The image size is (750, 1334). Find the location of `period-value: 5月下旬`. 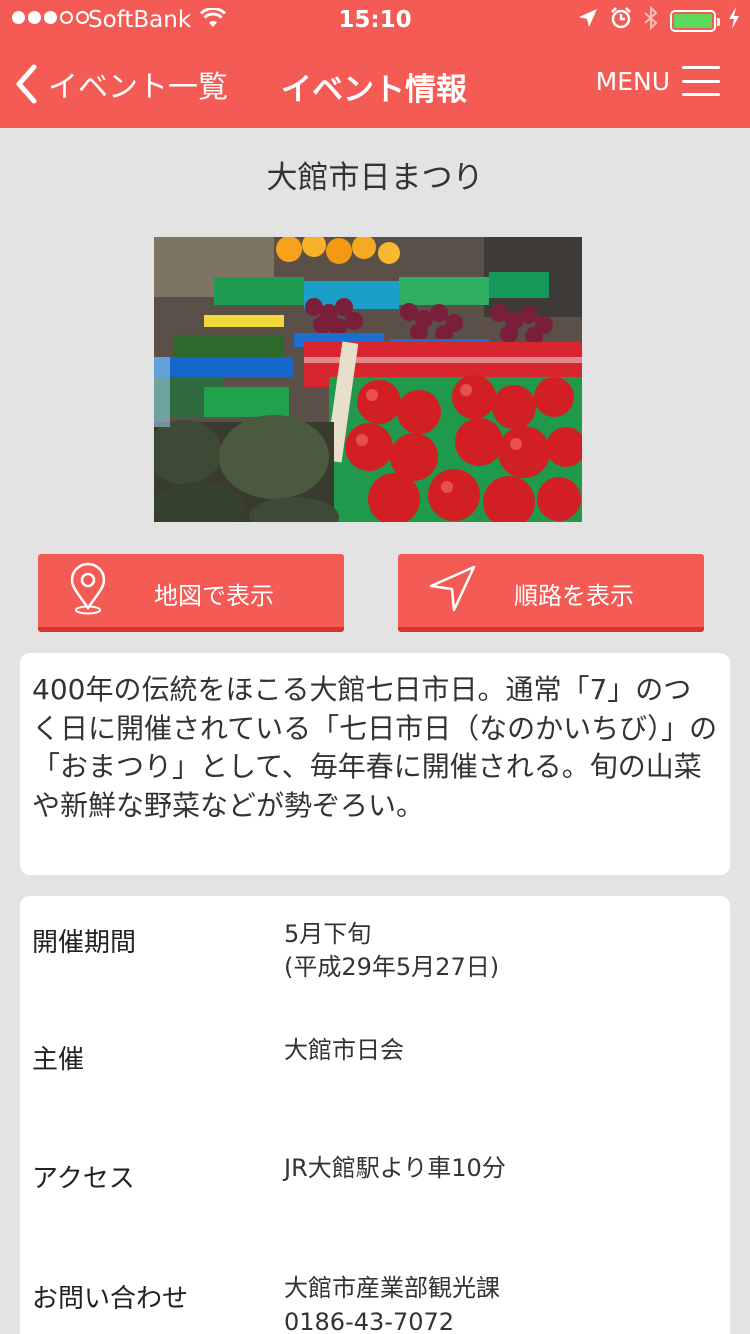

period-value: 5月下旬 is located at coordinates (328, 934).